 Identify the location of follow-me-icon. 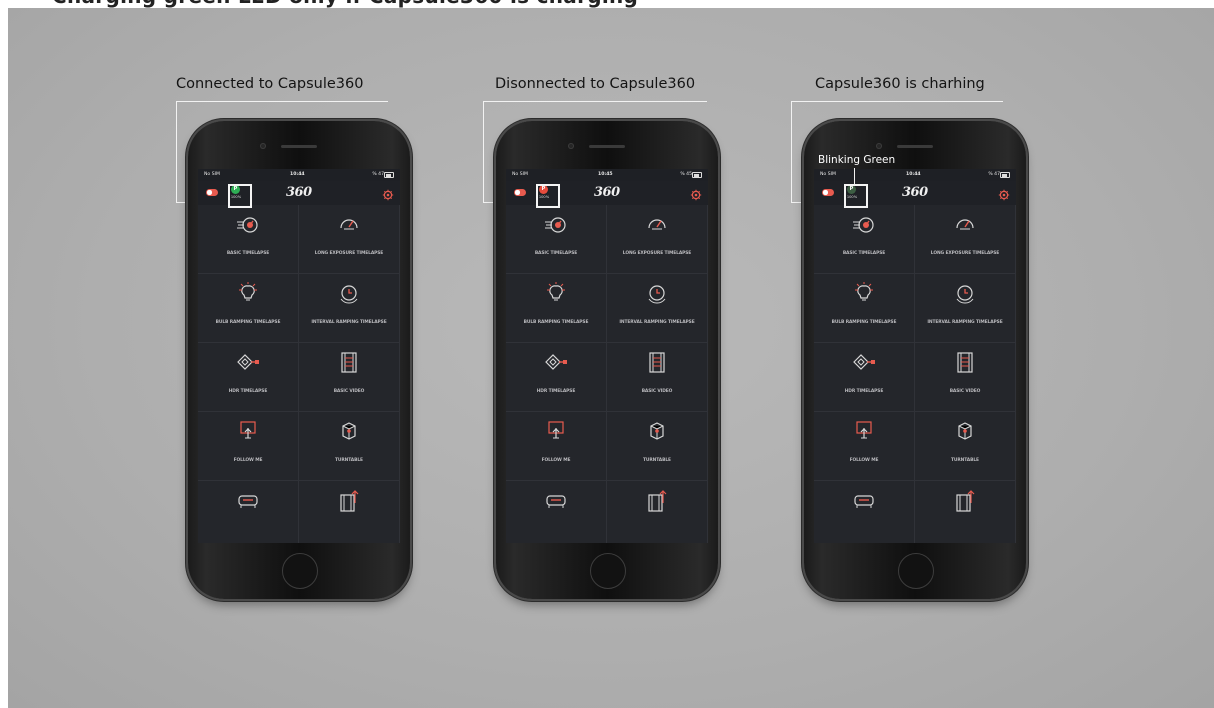
(248, 431).